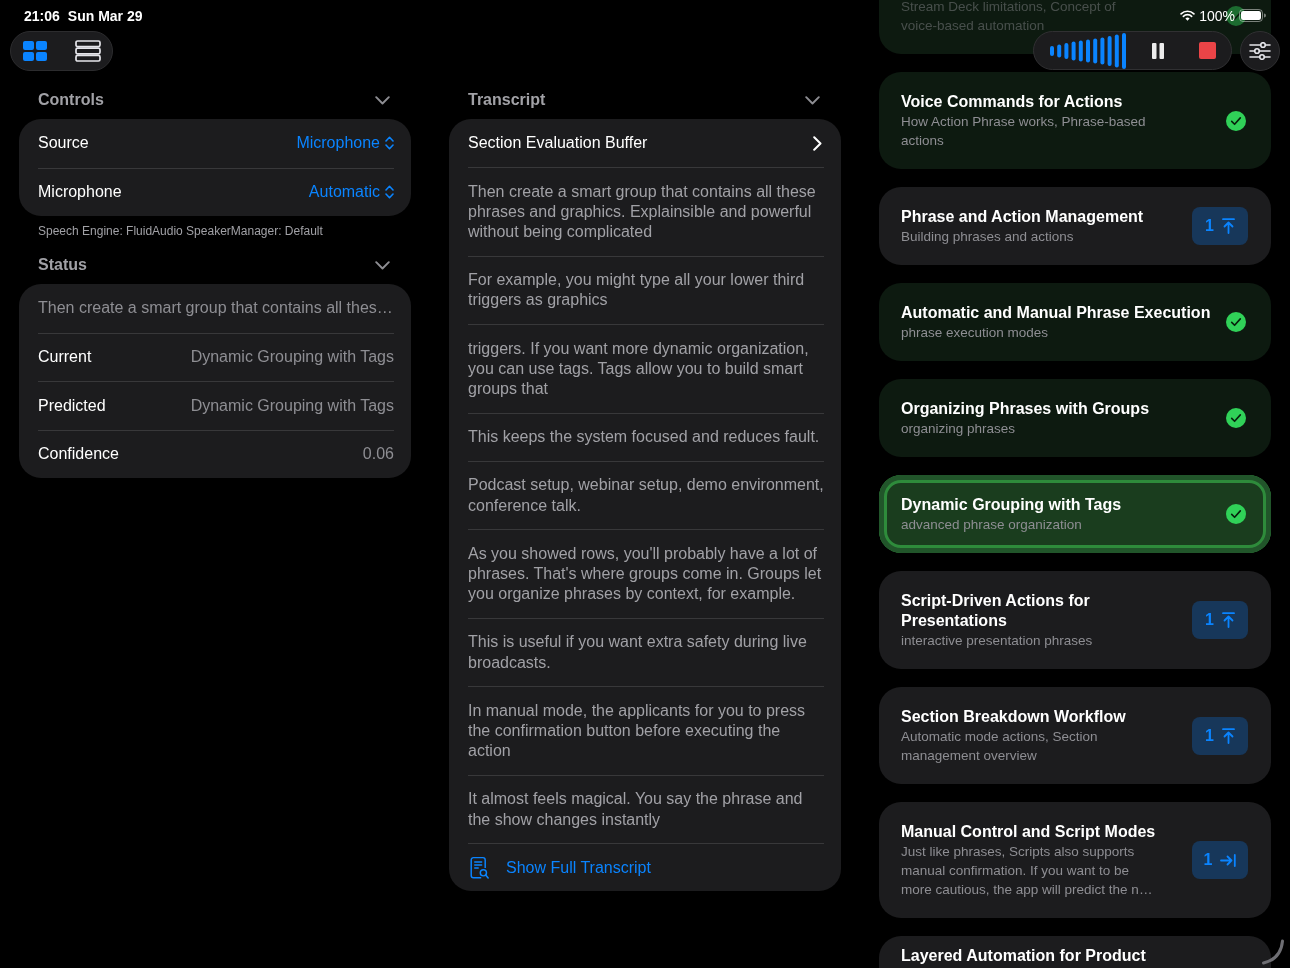 The height and width of the screenshot is (968, 1290). I want to click on section-title: Manual Control and Script Modes, so click(1029, 831).